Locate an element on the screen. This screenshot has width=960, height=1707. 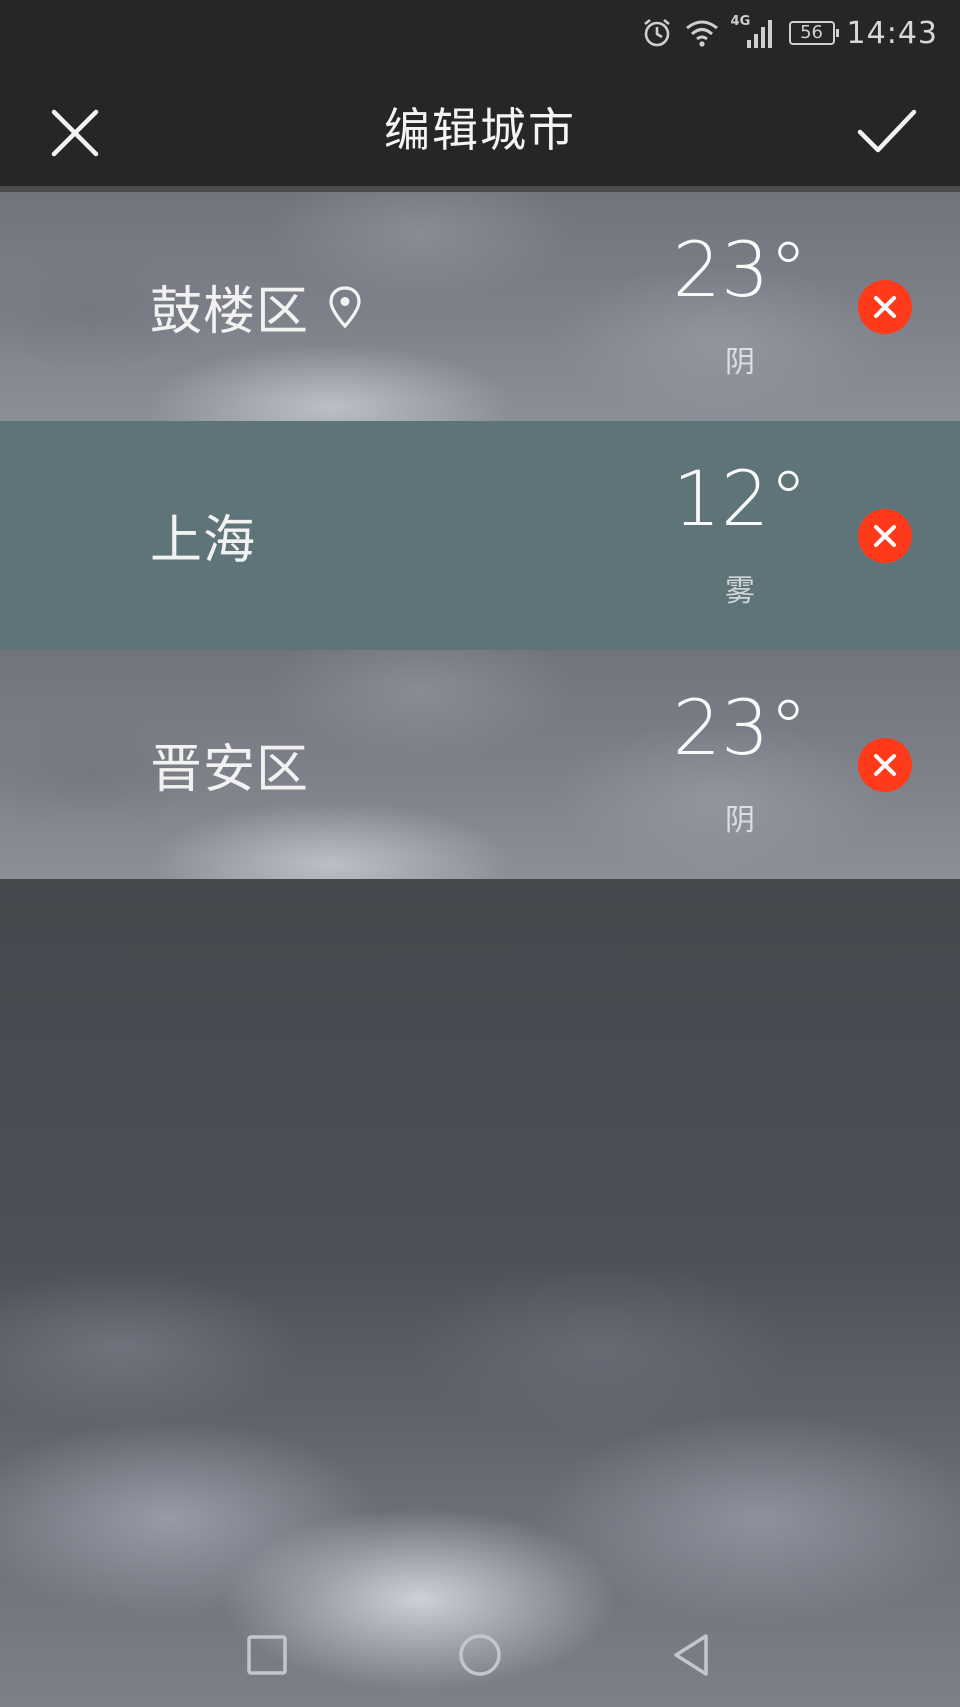
battery-indicator: 56 is located at coordinates (813, 33).